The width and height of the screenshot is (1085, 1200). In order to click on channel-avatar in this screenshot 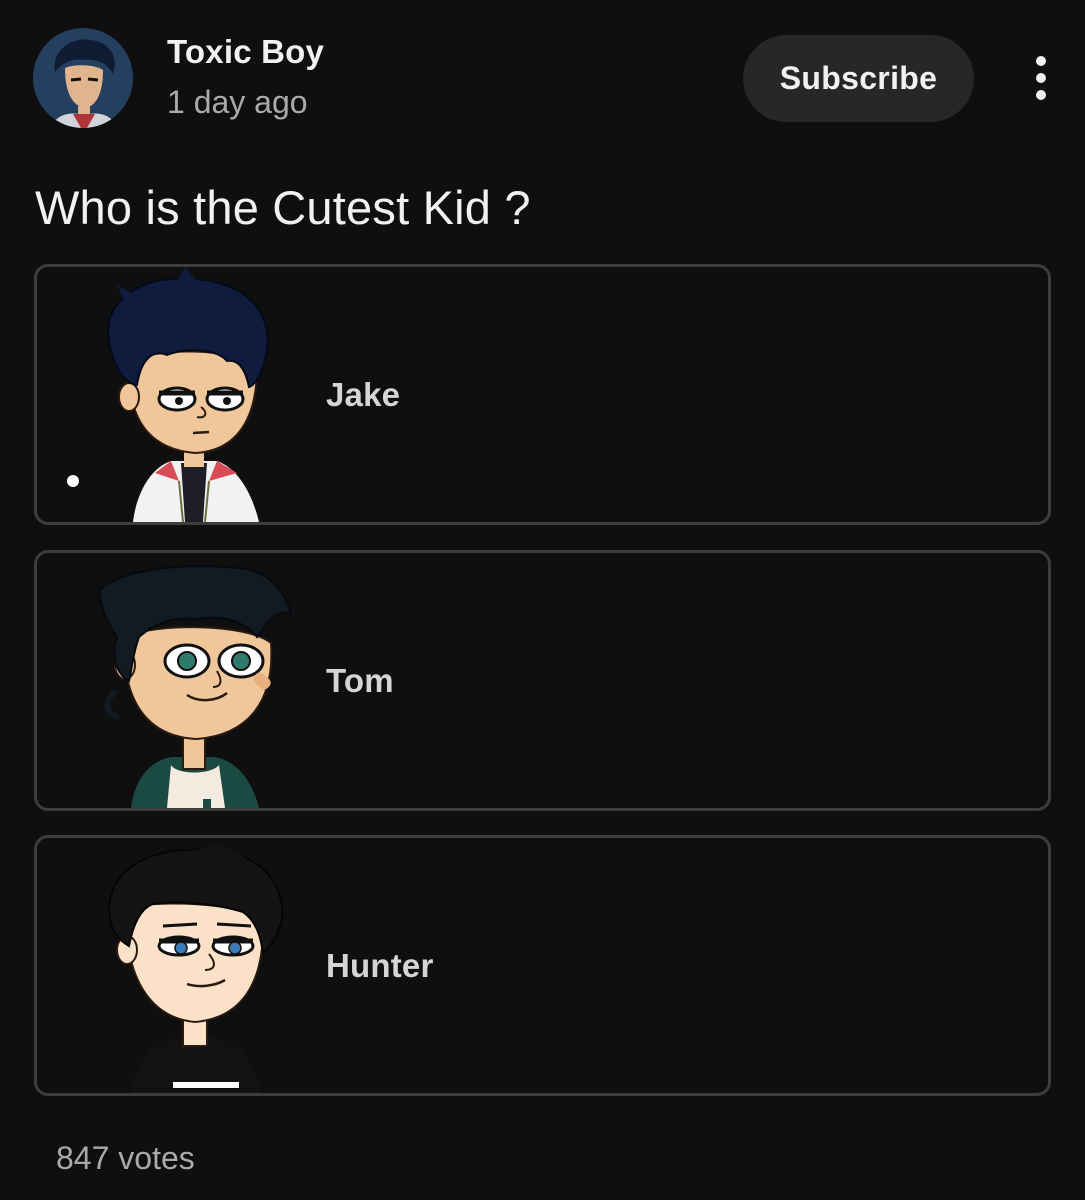, I will do `click(83, 78)`.